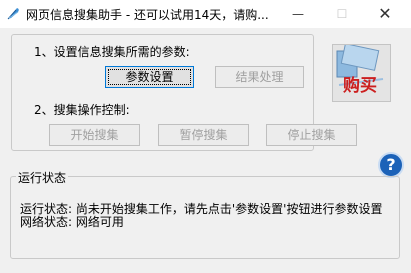 Image resolution: width=411 pixels, height=273 pixels. Describe the element at coordinates (82, 110) in the screenshot. I see `control-label: 2、搜集操作控制:` at that location.